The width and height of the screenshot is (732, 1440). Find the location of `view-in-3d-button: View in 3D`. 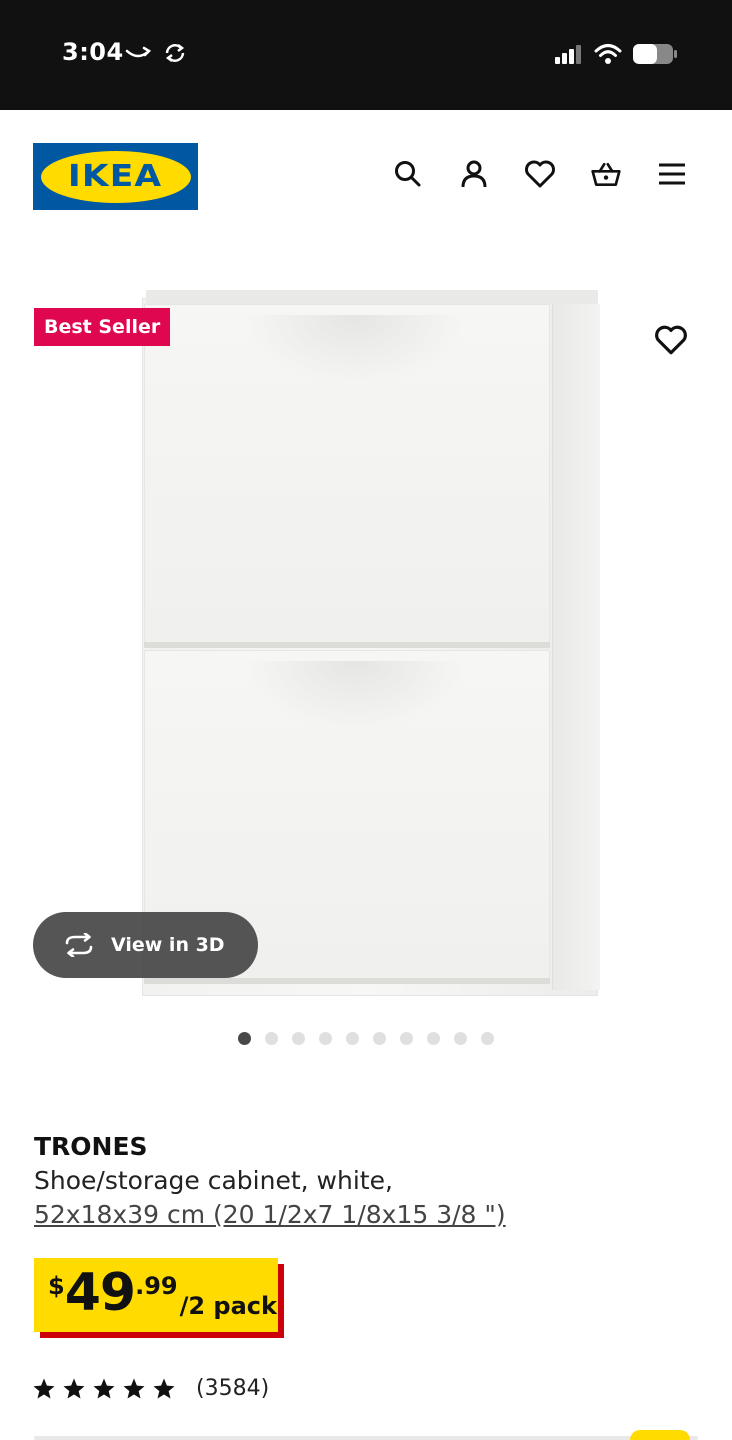

view-in-3d-button: View in 3D is located at coordinates (145, 945).